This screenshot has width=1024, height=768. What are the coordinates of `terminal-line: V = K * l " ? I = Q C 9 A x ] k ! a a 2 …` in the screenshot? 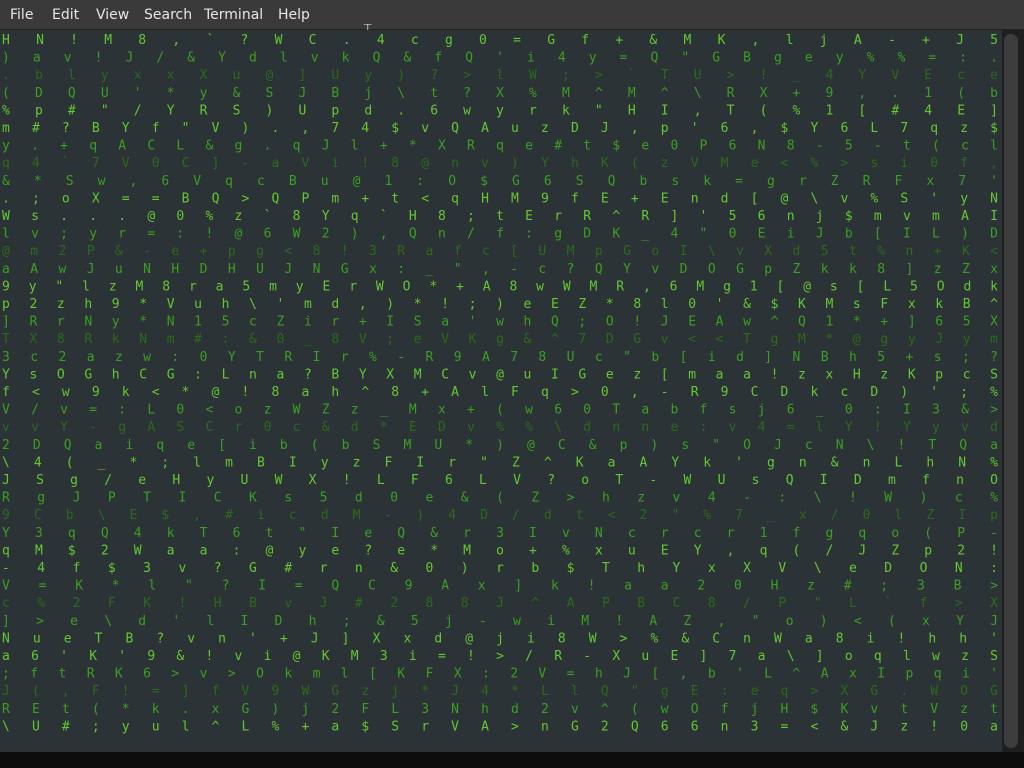 It's located at (500, 586).